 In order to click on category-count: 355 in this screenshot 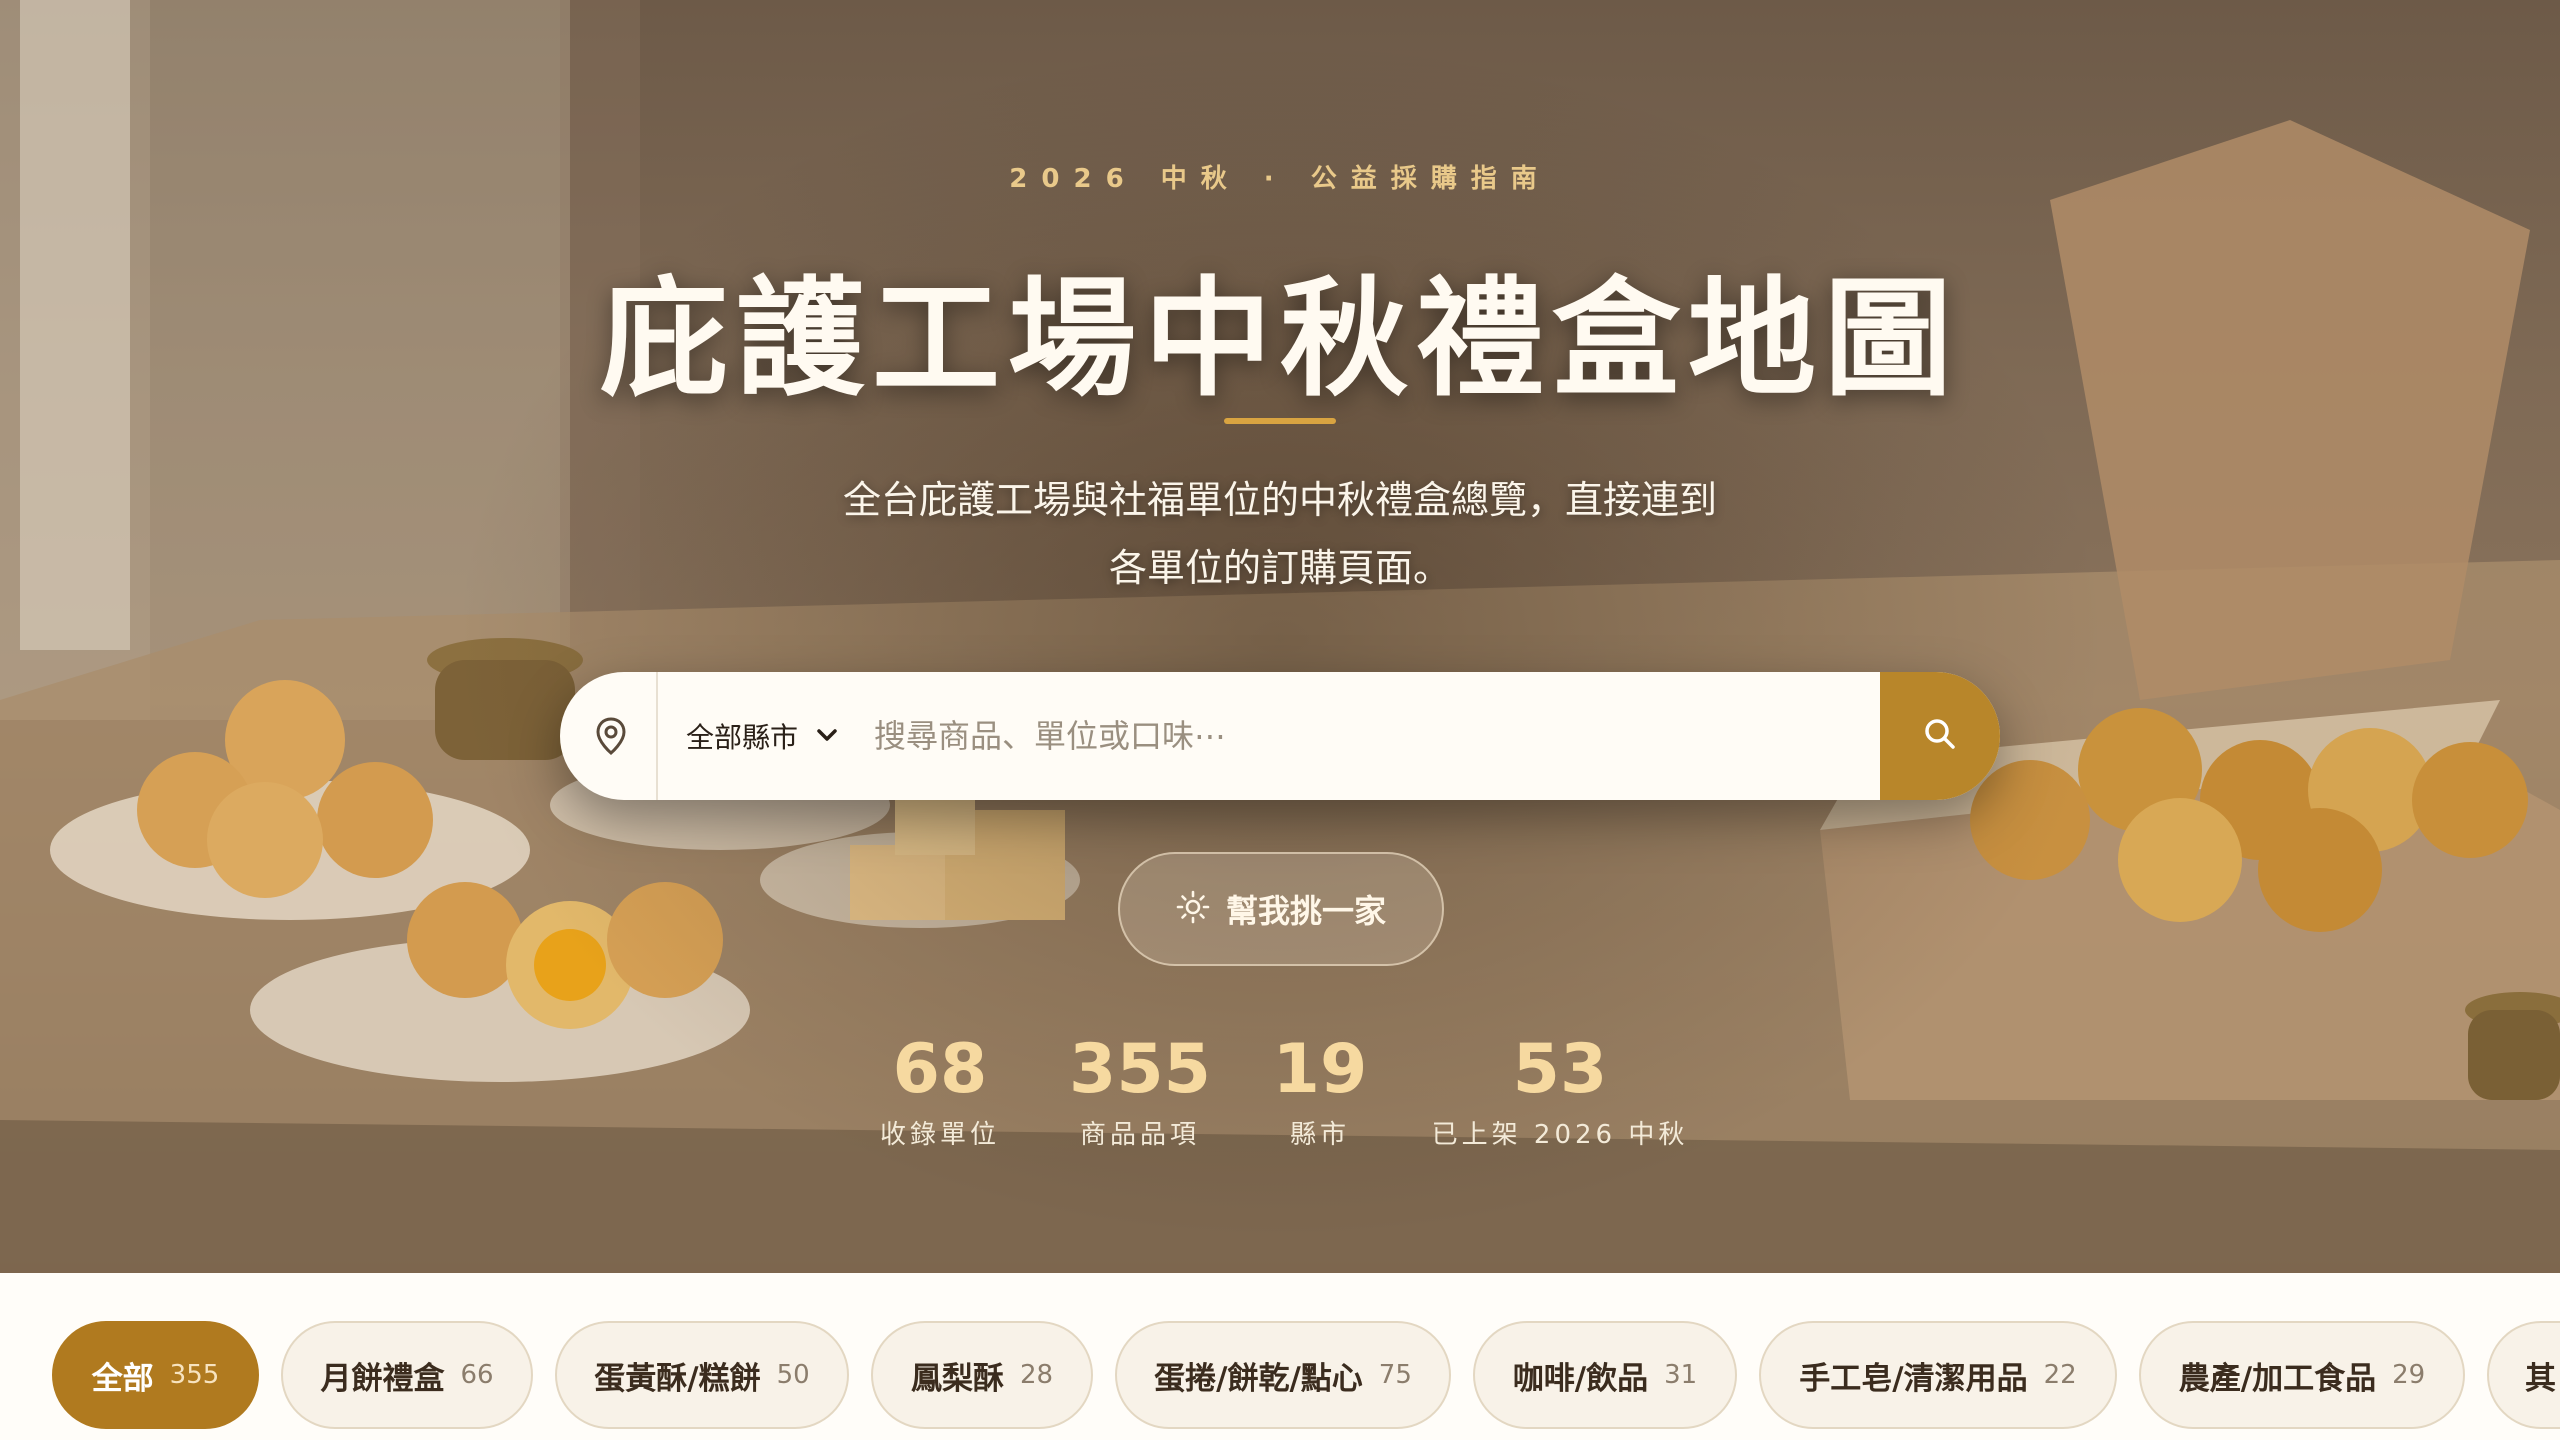, I will do `click(194, 1375)`.